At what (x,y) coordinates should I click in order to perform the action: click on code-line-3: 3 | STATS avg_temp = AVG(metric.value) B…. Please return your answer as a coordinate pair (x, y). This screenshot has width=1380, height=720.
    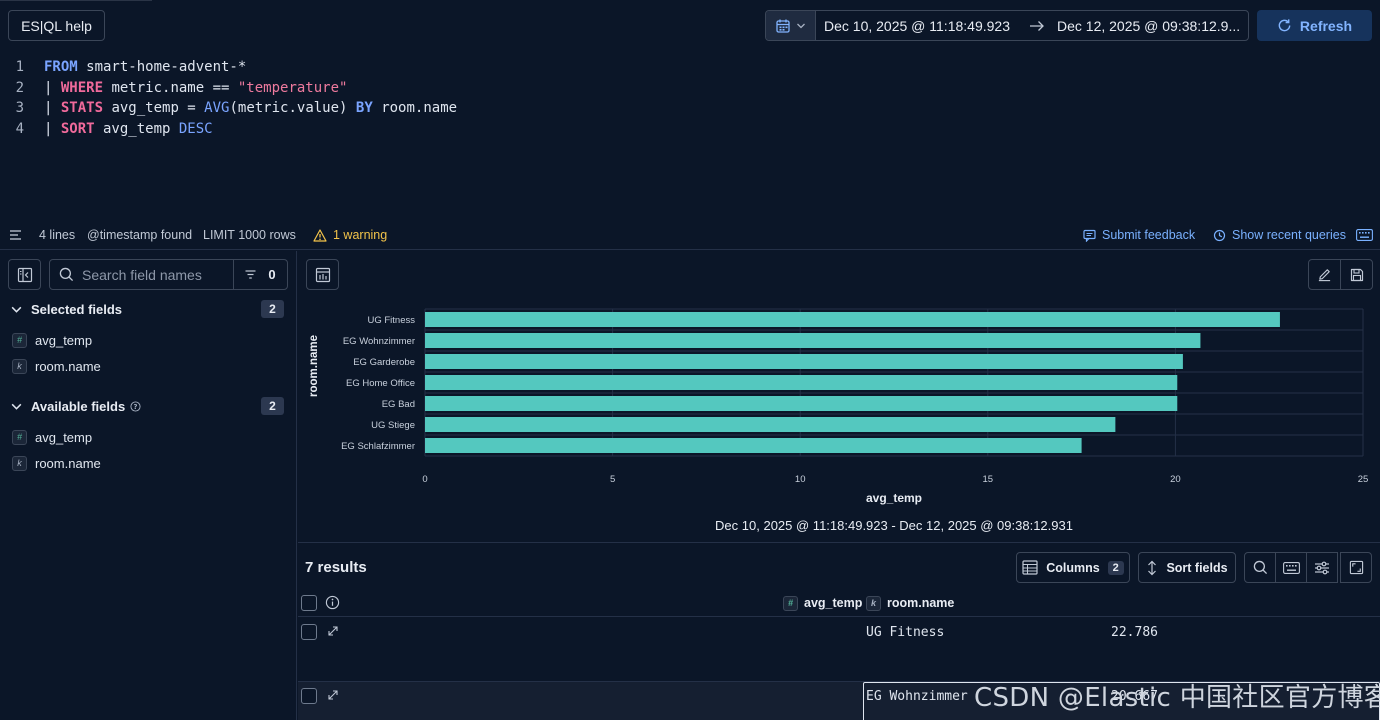
    Looking at the image, I should click on (229, 108).